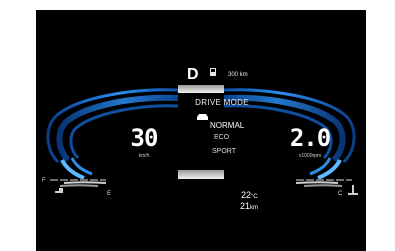  What do you see at coordinates (59, 190) in the screenshot?
I see `fuel-icon` at bounding box center [59, 190].